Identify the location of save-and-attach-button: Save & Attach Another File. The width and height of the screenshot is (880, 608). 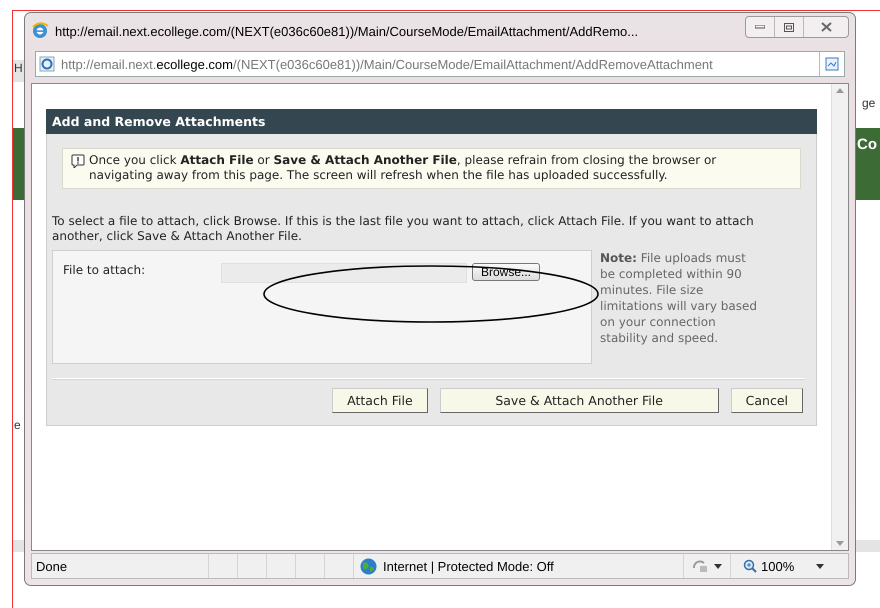
(579, 400).